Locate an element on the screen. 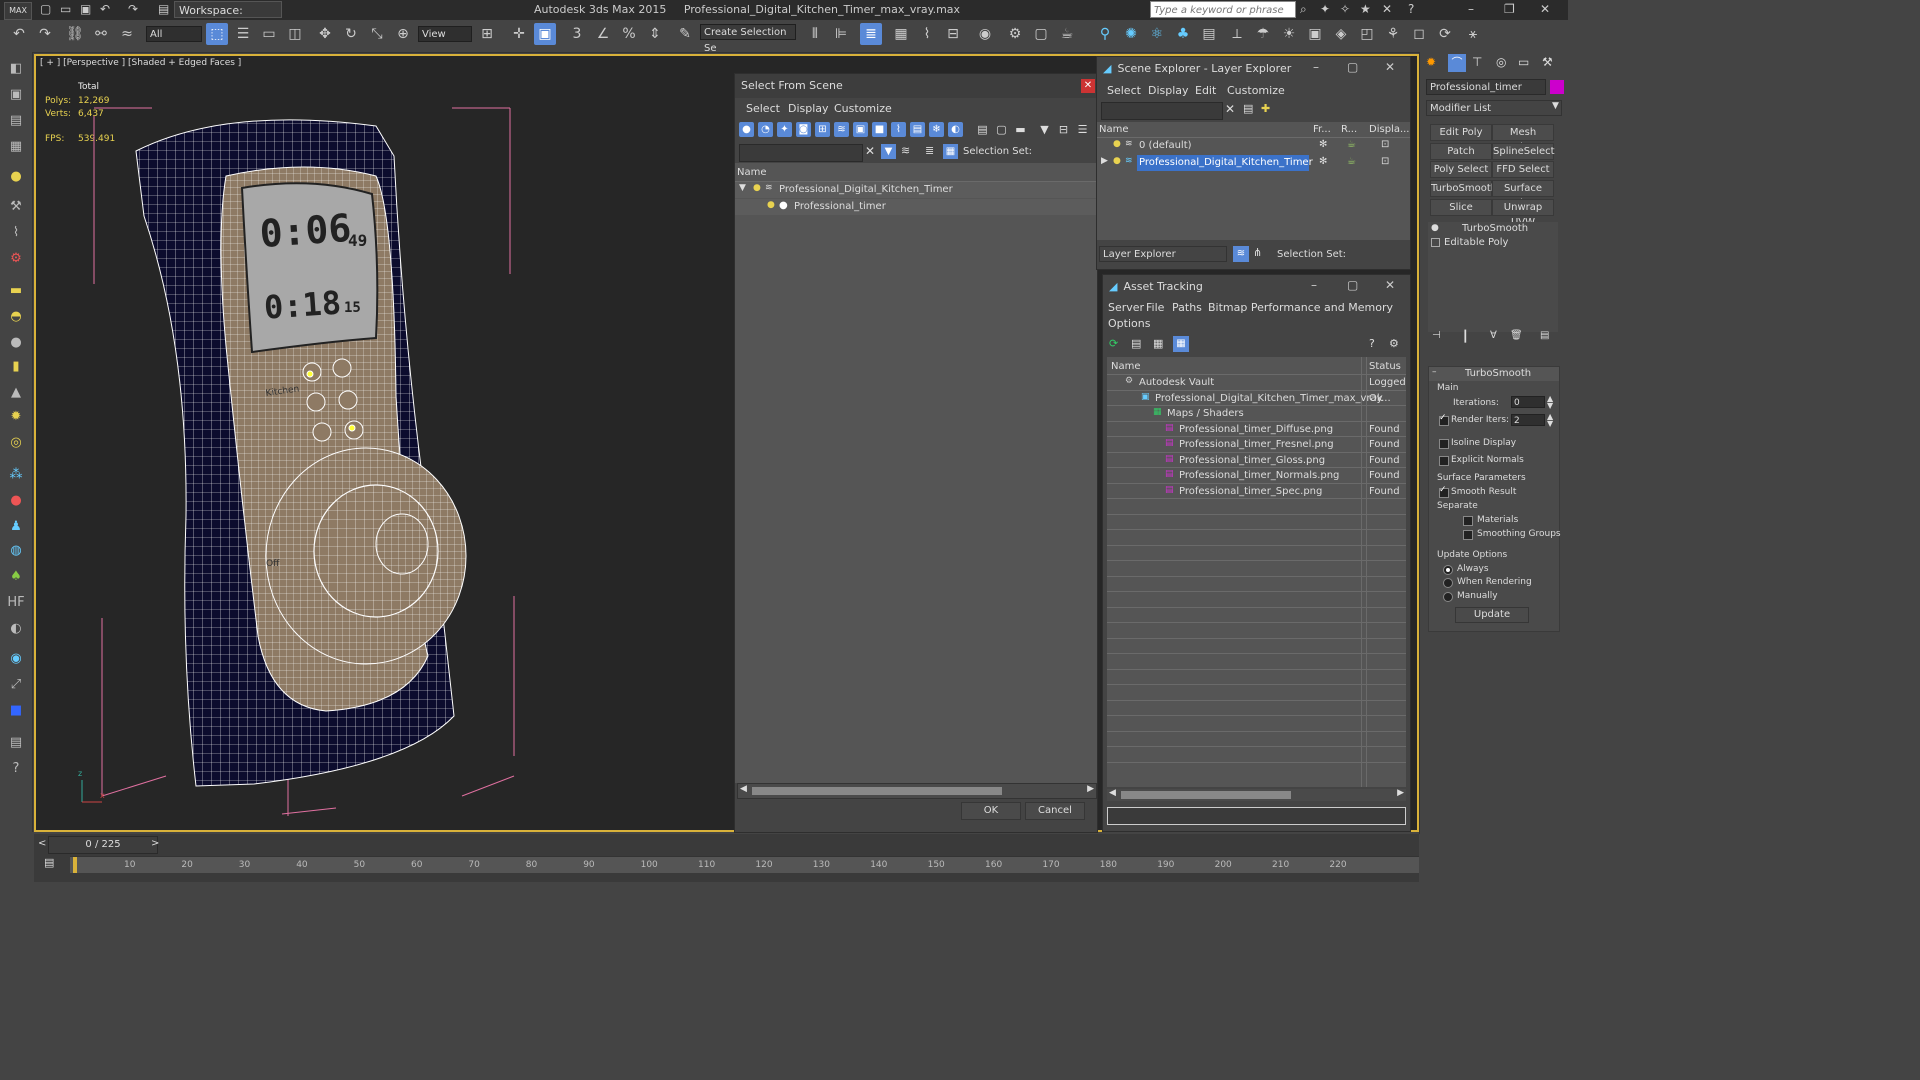  hair-icon: ♠ is located at coordinates (16, 577).